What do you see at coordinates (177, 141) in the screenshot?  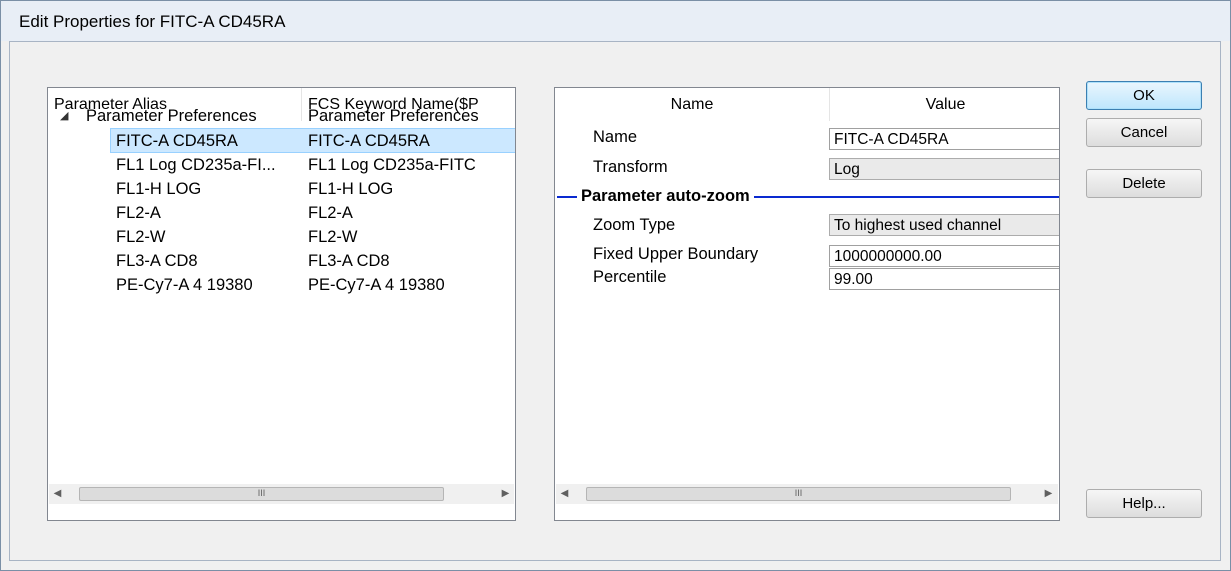 I see `tree-row-alias: FITC-A CD45RA` at bounding box center [177, 141].